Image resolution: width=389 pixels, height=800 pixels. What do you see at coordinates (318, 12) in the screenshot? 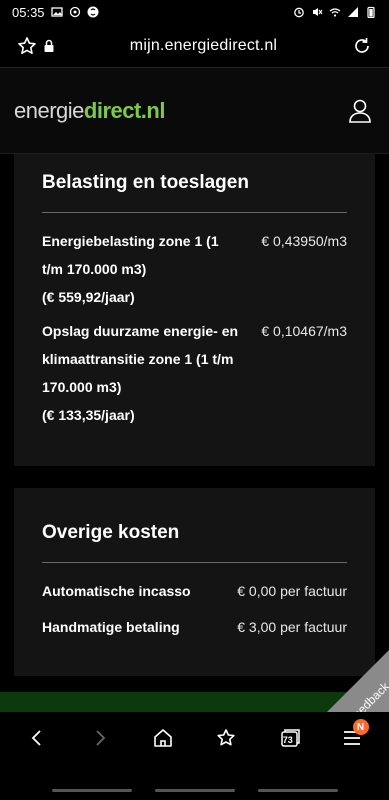
I see `mute-icon` at bounding box center [318, 12].